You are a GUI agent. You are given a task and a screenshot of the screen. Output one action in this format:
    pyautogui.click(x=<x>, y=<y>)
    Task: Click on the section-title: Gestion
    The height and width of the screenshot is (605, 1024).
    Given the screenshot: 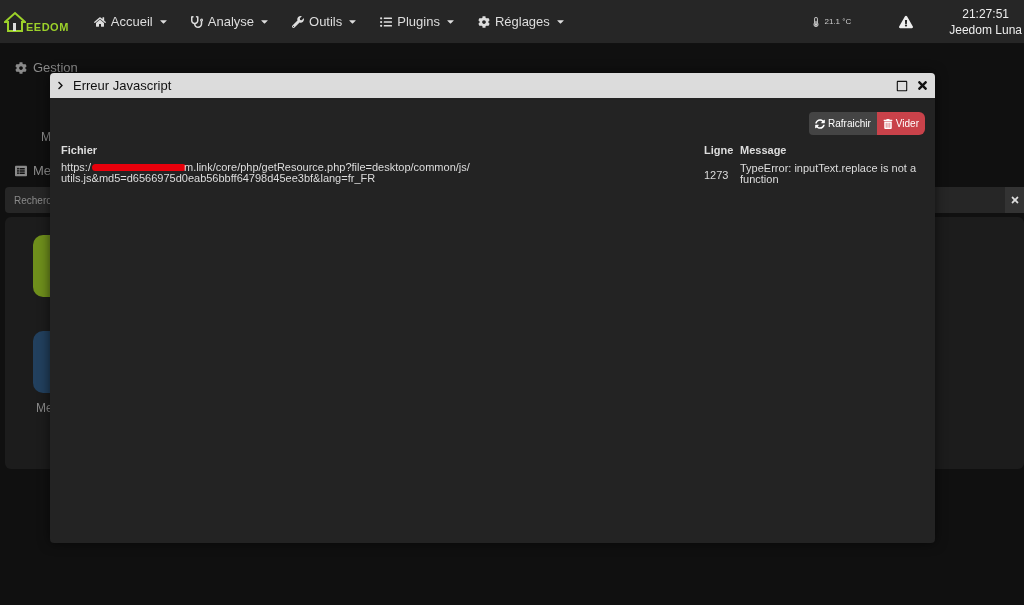 What is the action you would take?
    pyautogui.click(x=55, y=67)
    